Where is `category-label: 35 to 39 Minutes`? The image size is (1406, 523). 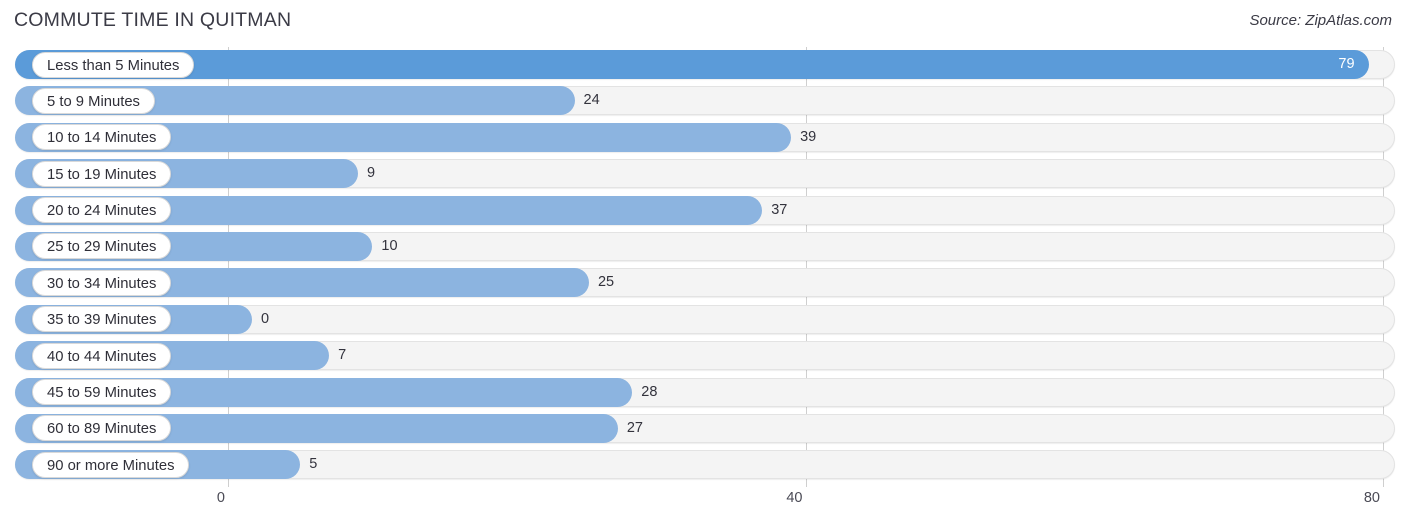
category-label: 35 to 39 Minutes is located at coordinates (102, 319).